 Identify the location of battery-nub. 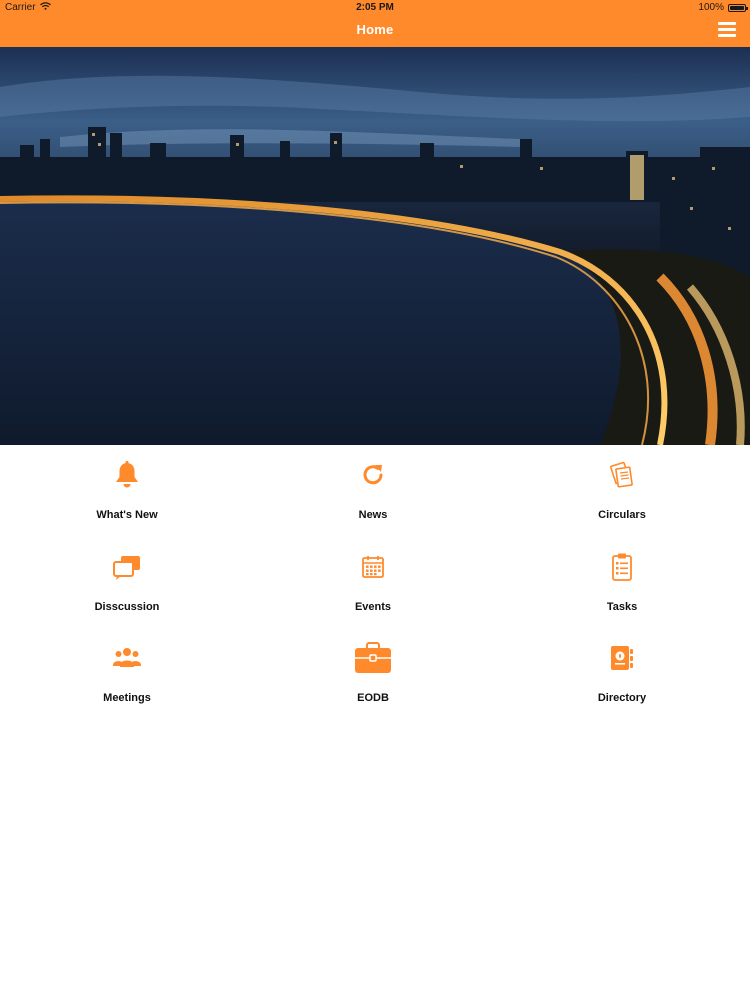
(747, 8).